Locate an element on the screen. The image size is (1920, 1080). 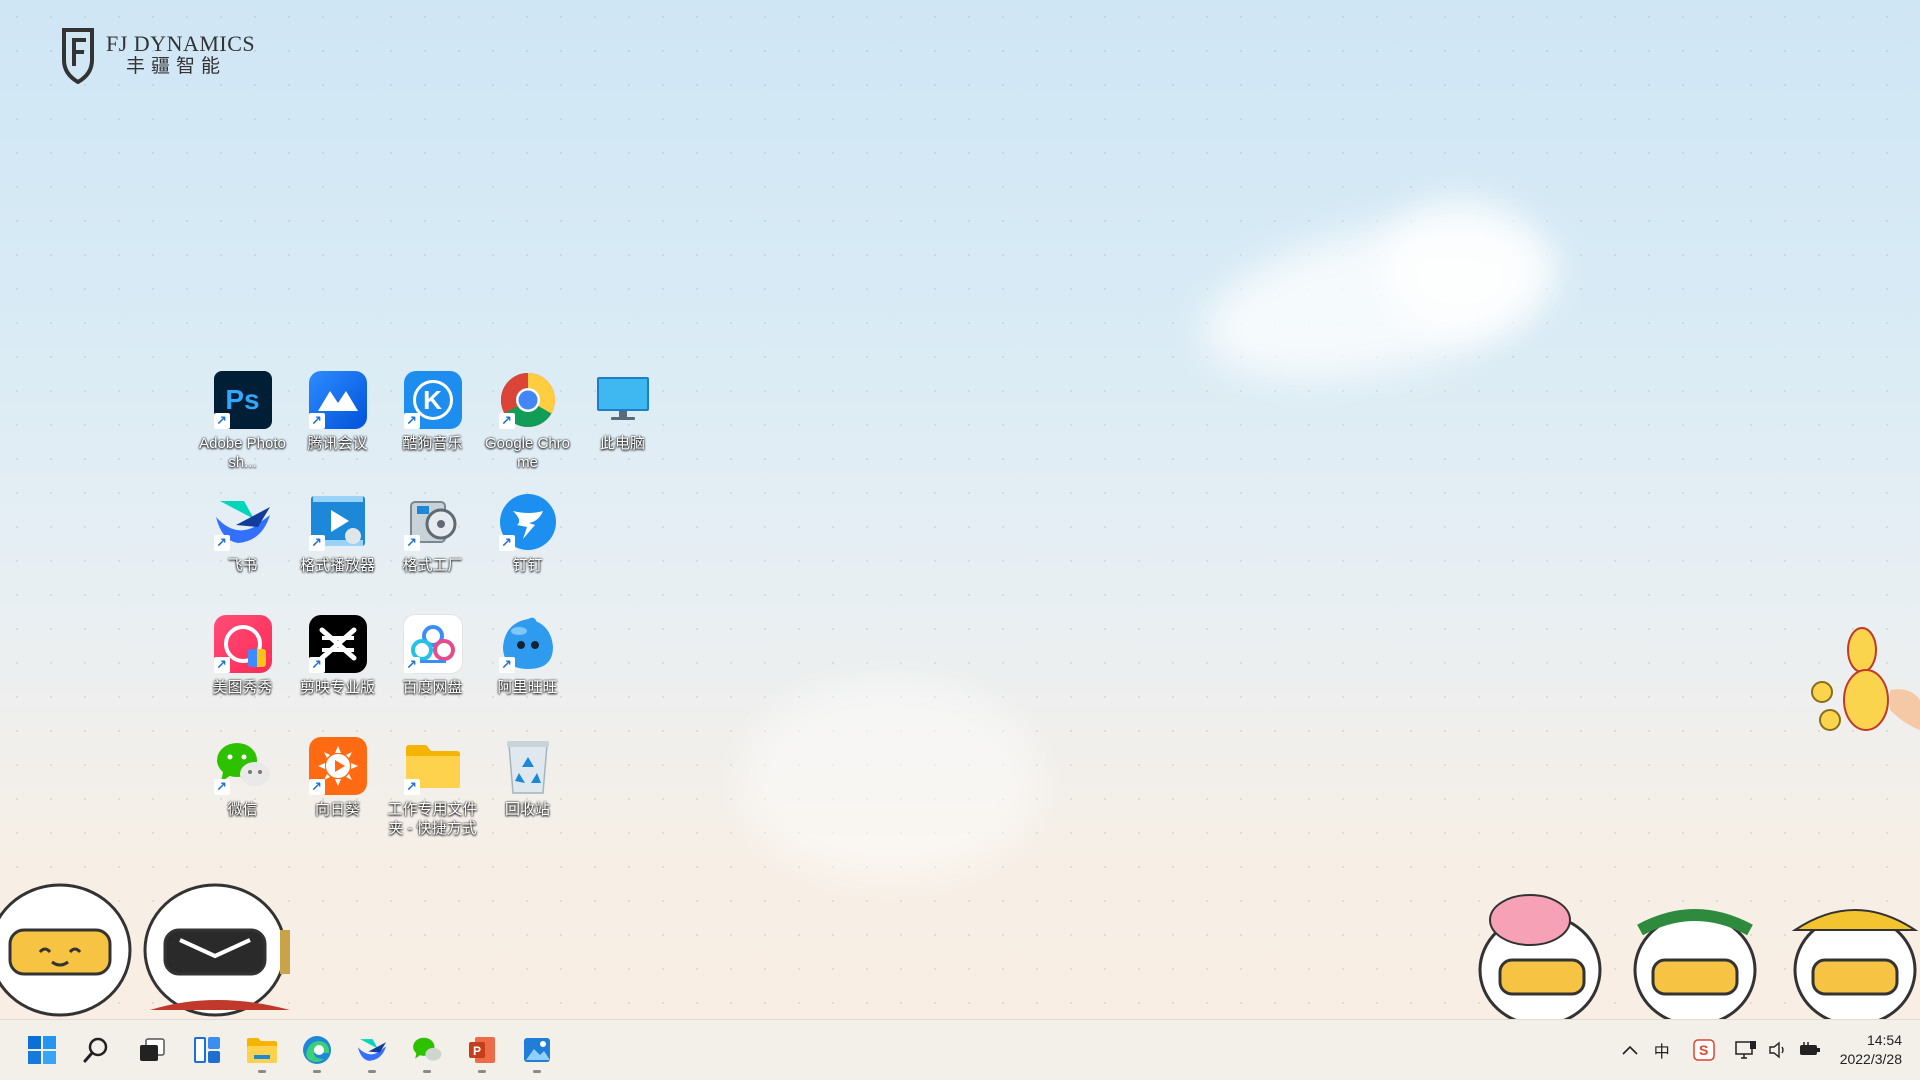
powerpoint-icon: P is located at coordinates (482, 1050).